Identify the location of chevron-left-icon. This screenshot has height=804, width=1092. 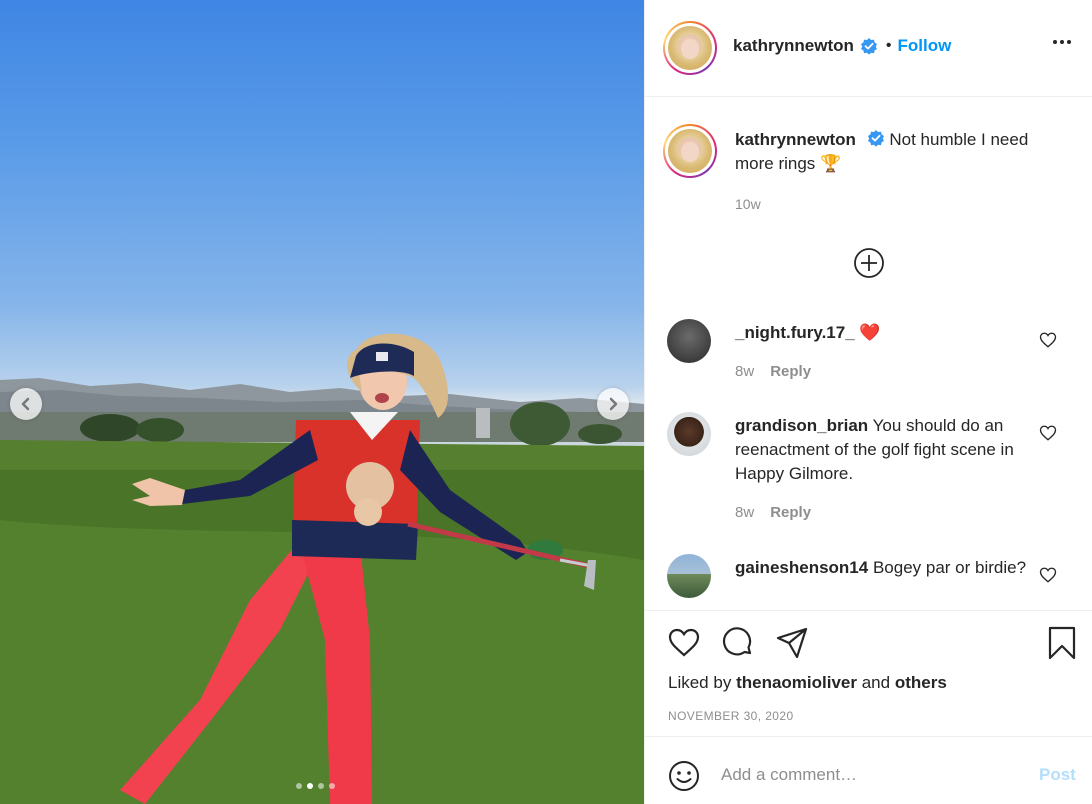
(25, 404).